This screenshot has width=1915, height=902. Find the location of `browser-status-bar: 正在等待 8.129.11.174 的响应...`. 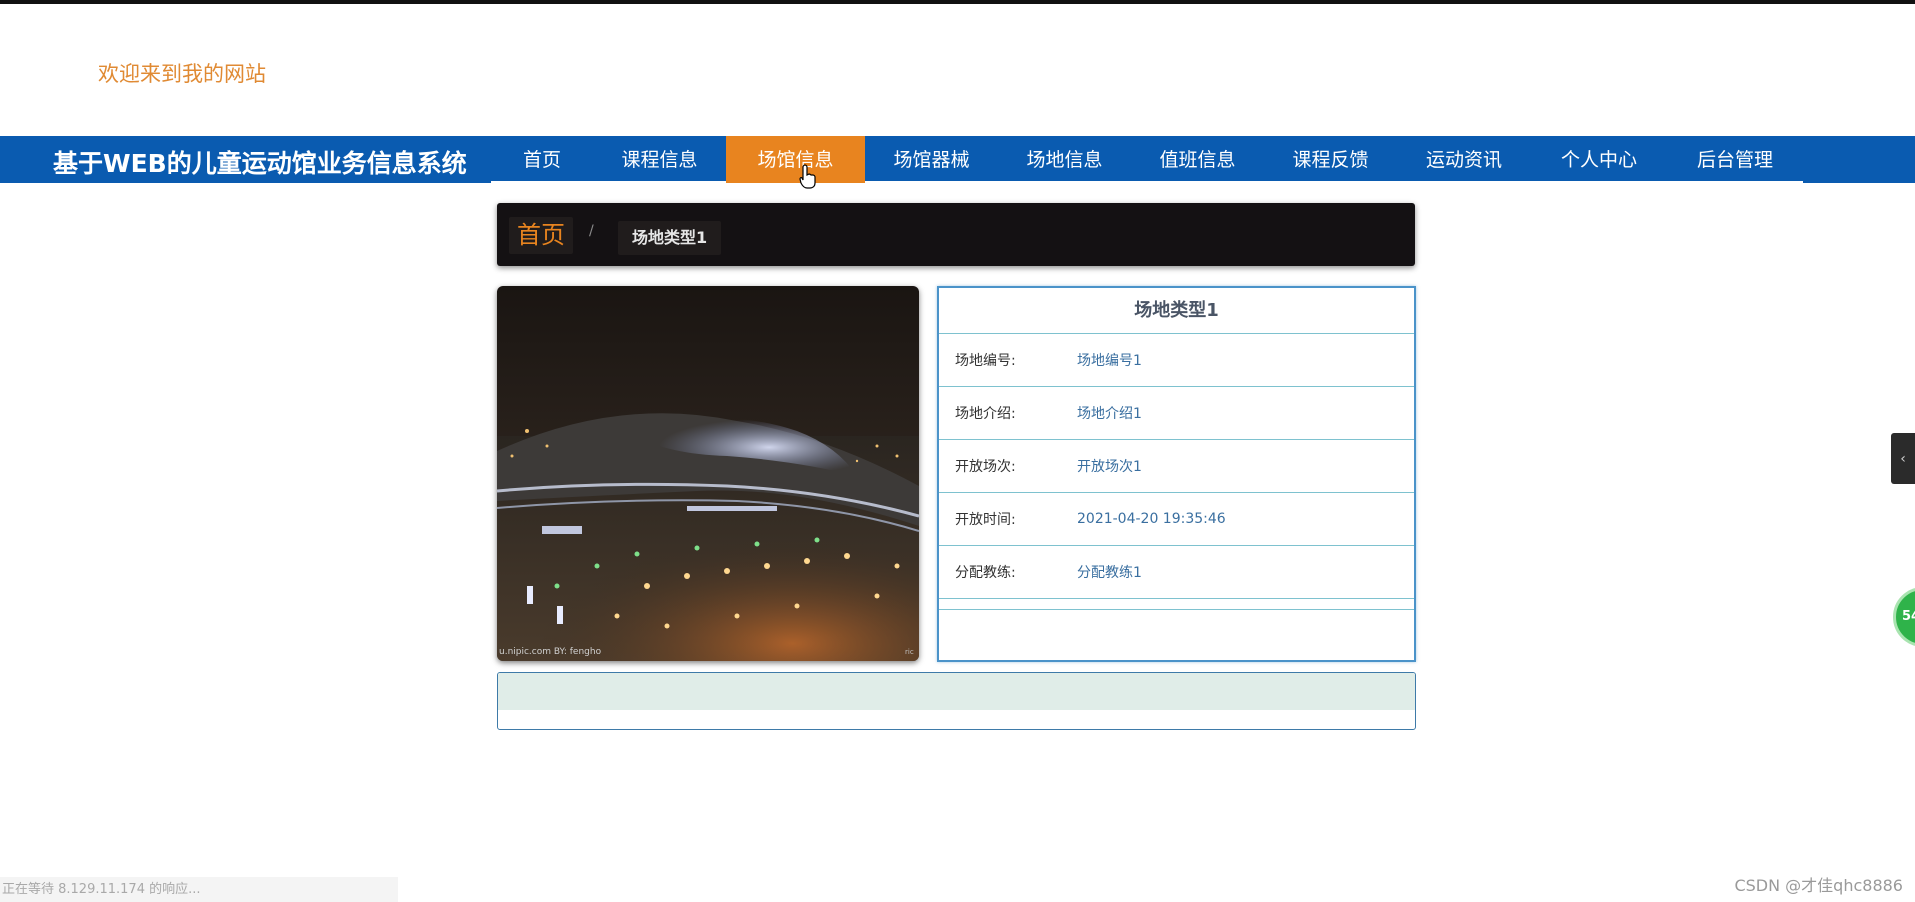

browser-status-bar: 正在等待 8.129.11.174 的响应... is located at coordinates (199, 889).